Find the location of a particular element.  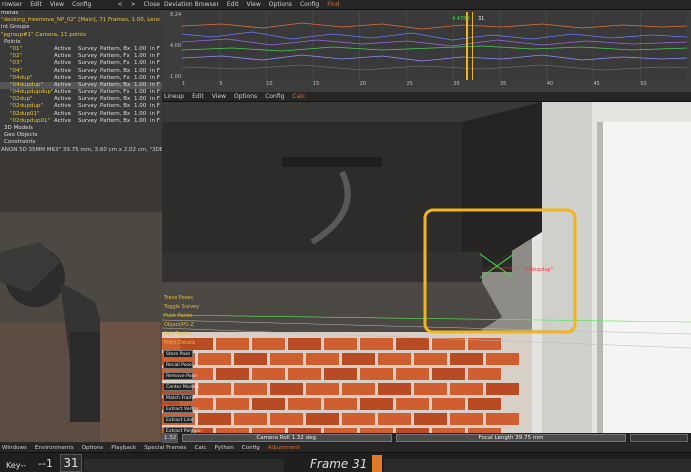

main-menu-item: Environments is located at coordinates (54, 448).